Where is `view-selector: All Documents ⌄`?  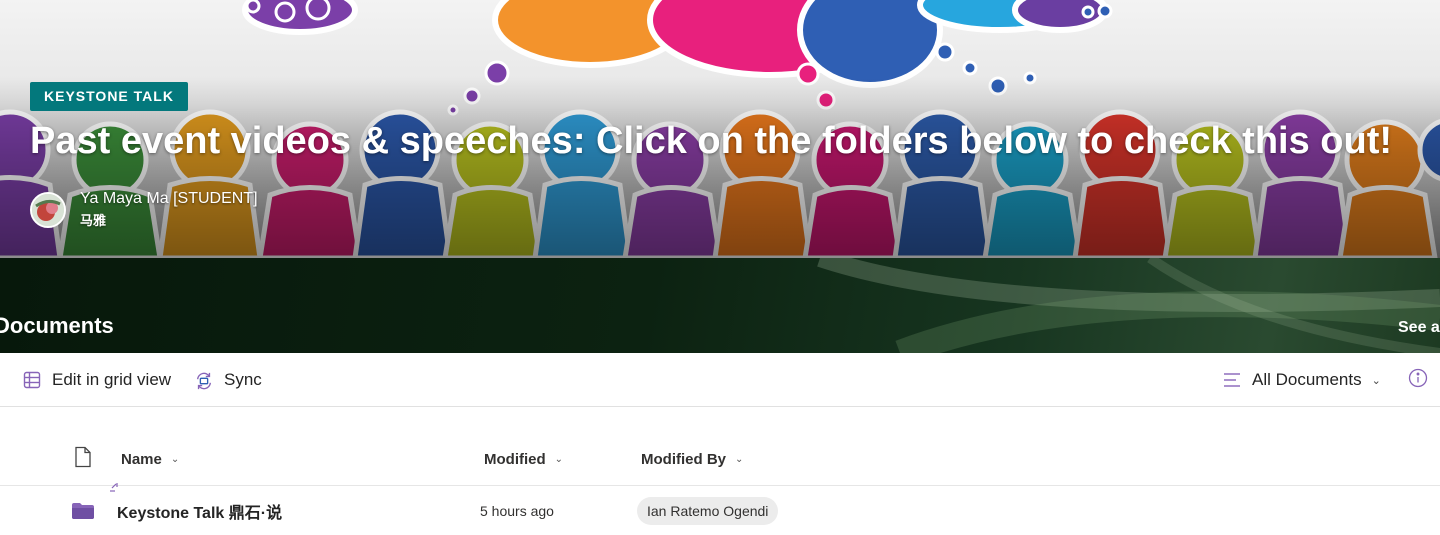 view-selector: All Documents ⌄ is located at coordinates (1301, 380).